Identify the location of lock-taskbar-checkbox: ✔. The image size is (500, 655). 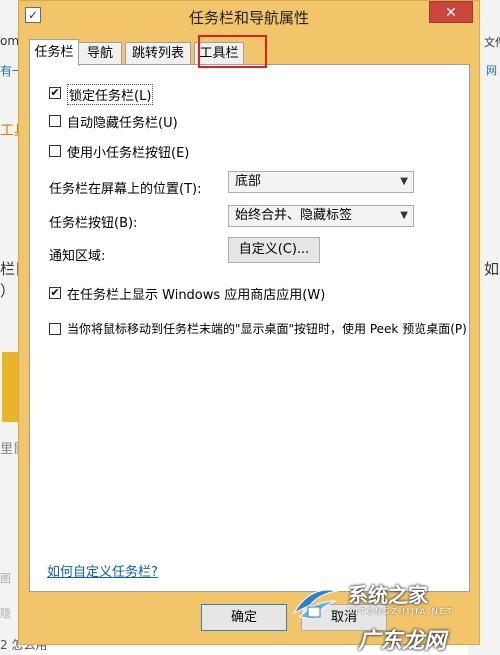
(55, 93).